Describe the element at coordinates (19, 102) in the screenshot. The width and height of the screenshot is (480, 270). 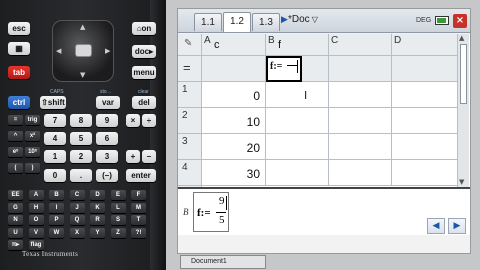
I see `ctrl-key: ctrl` at that location.